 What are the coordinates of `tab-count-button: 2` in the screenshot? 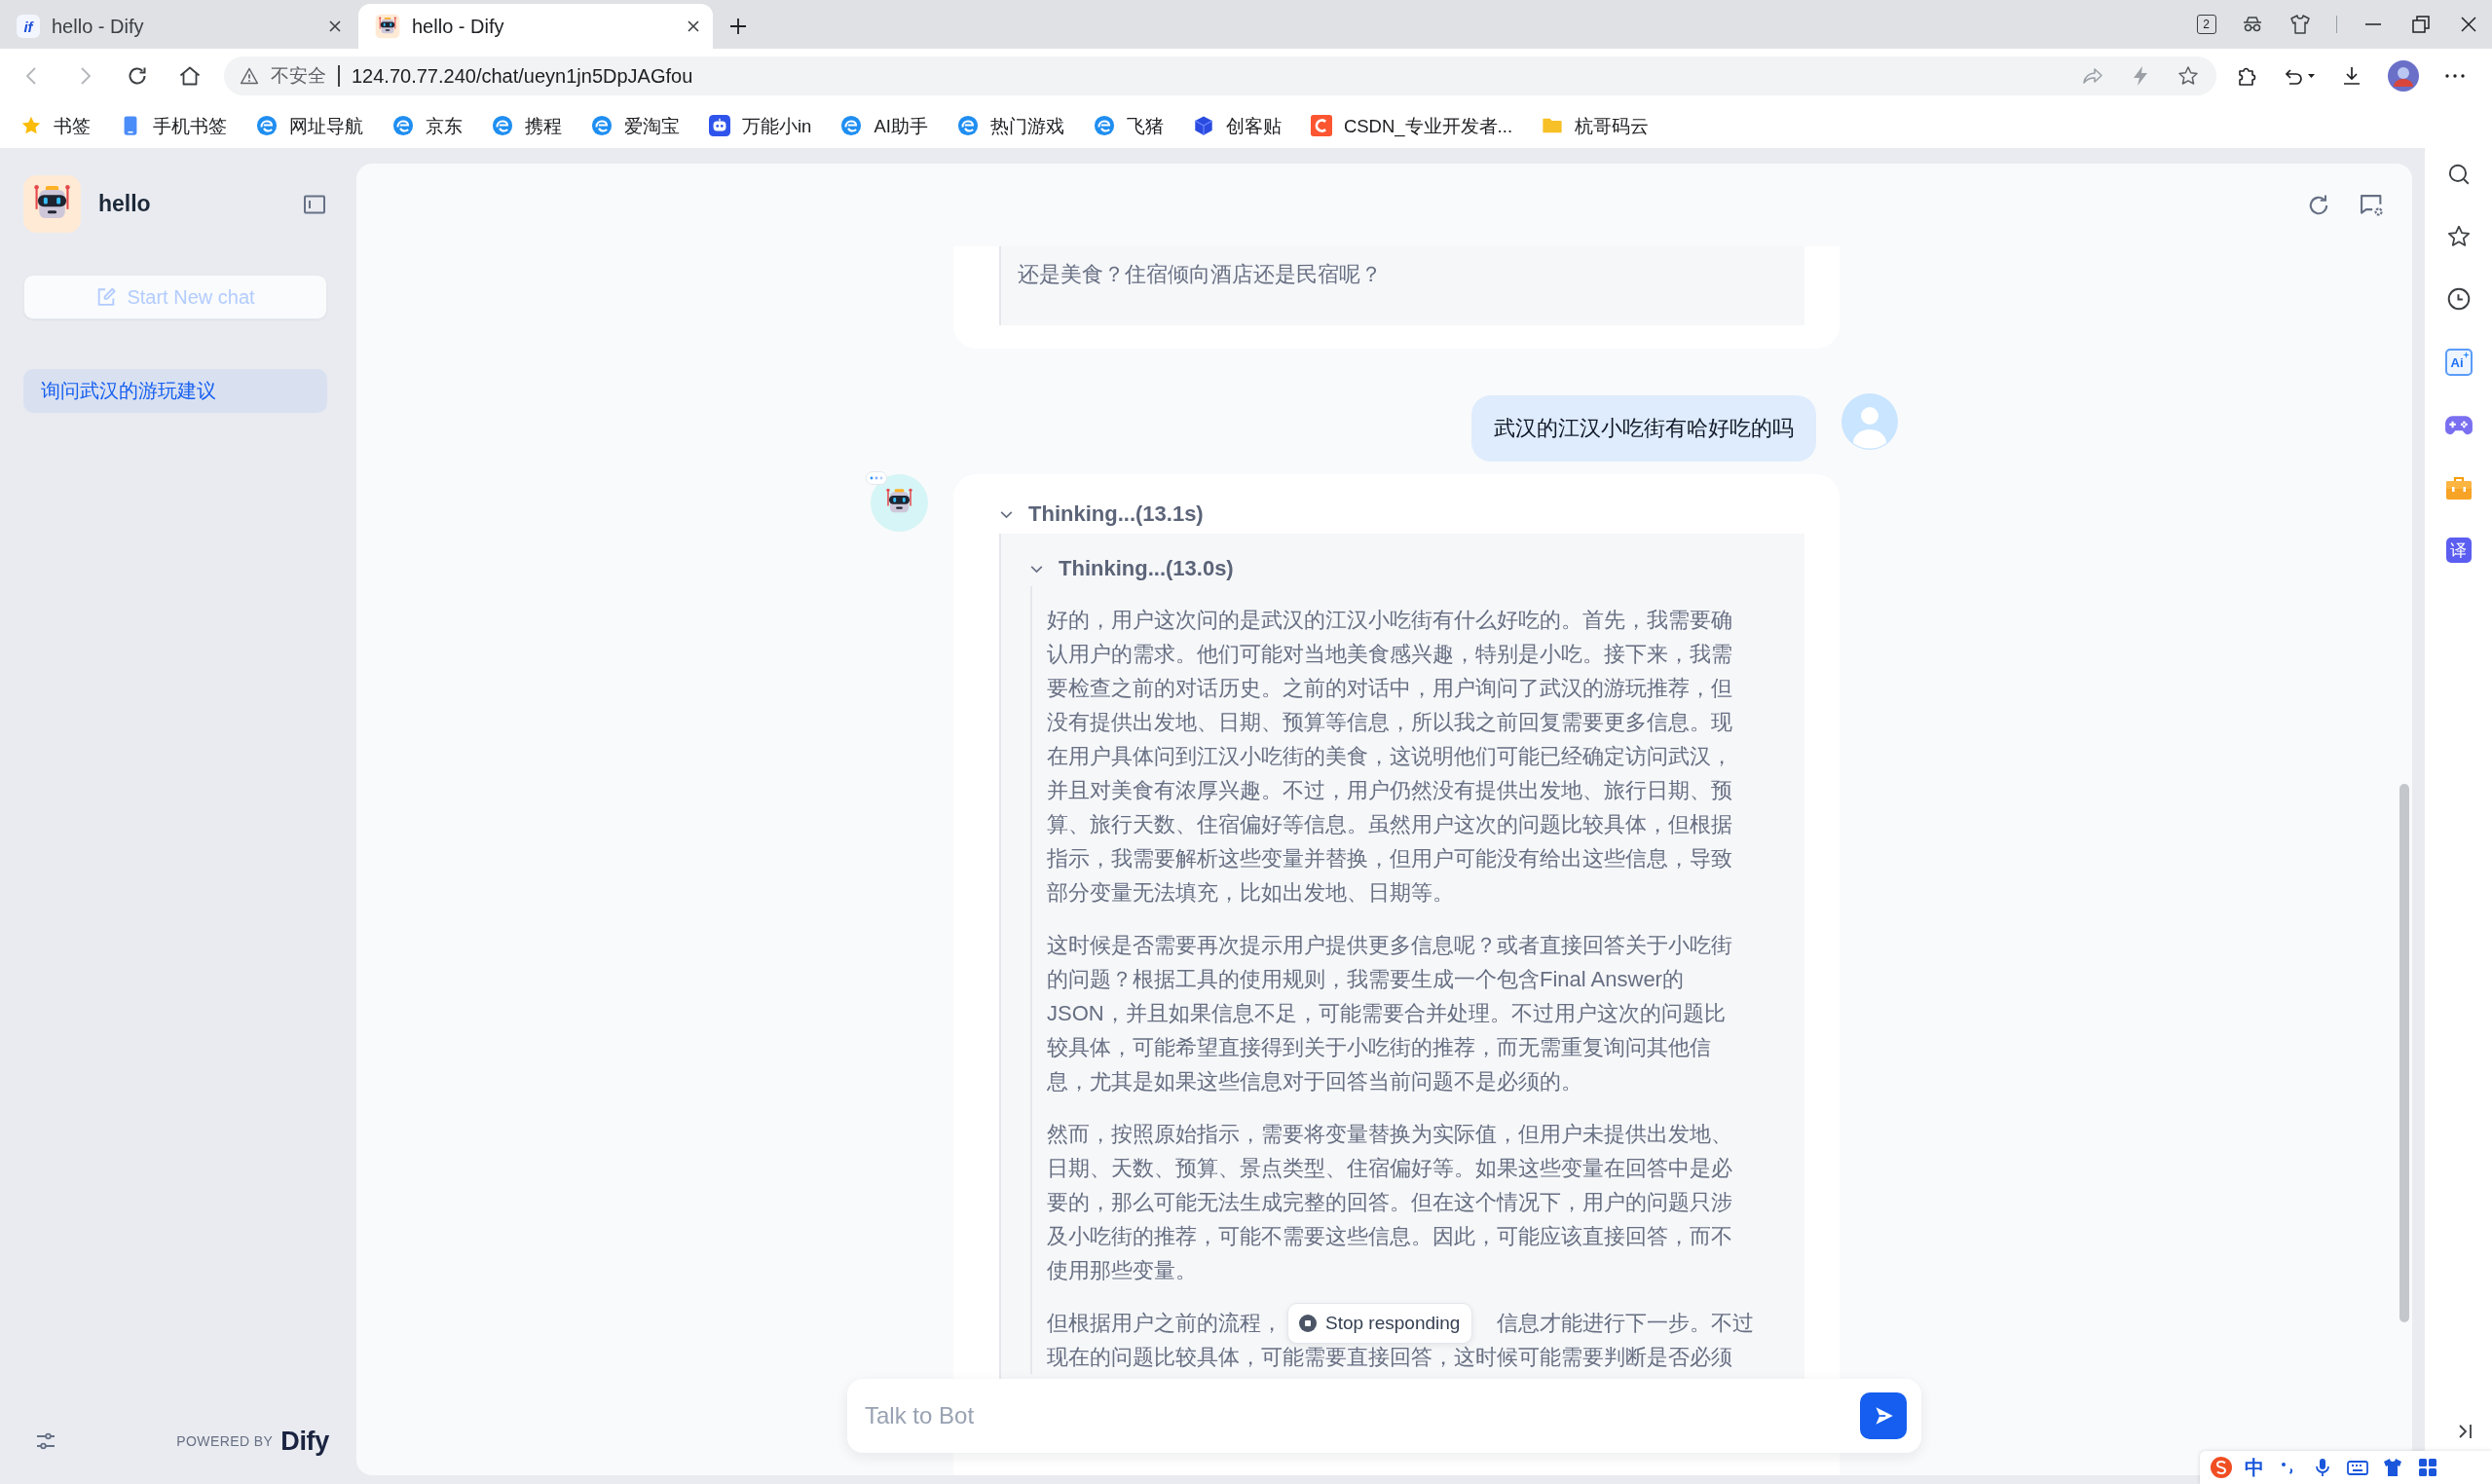 It's located at (2206, 24).